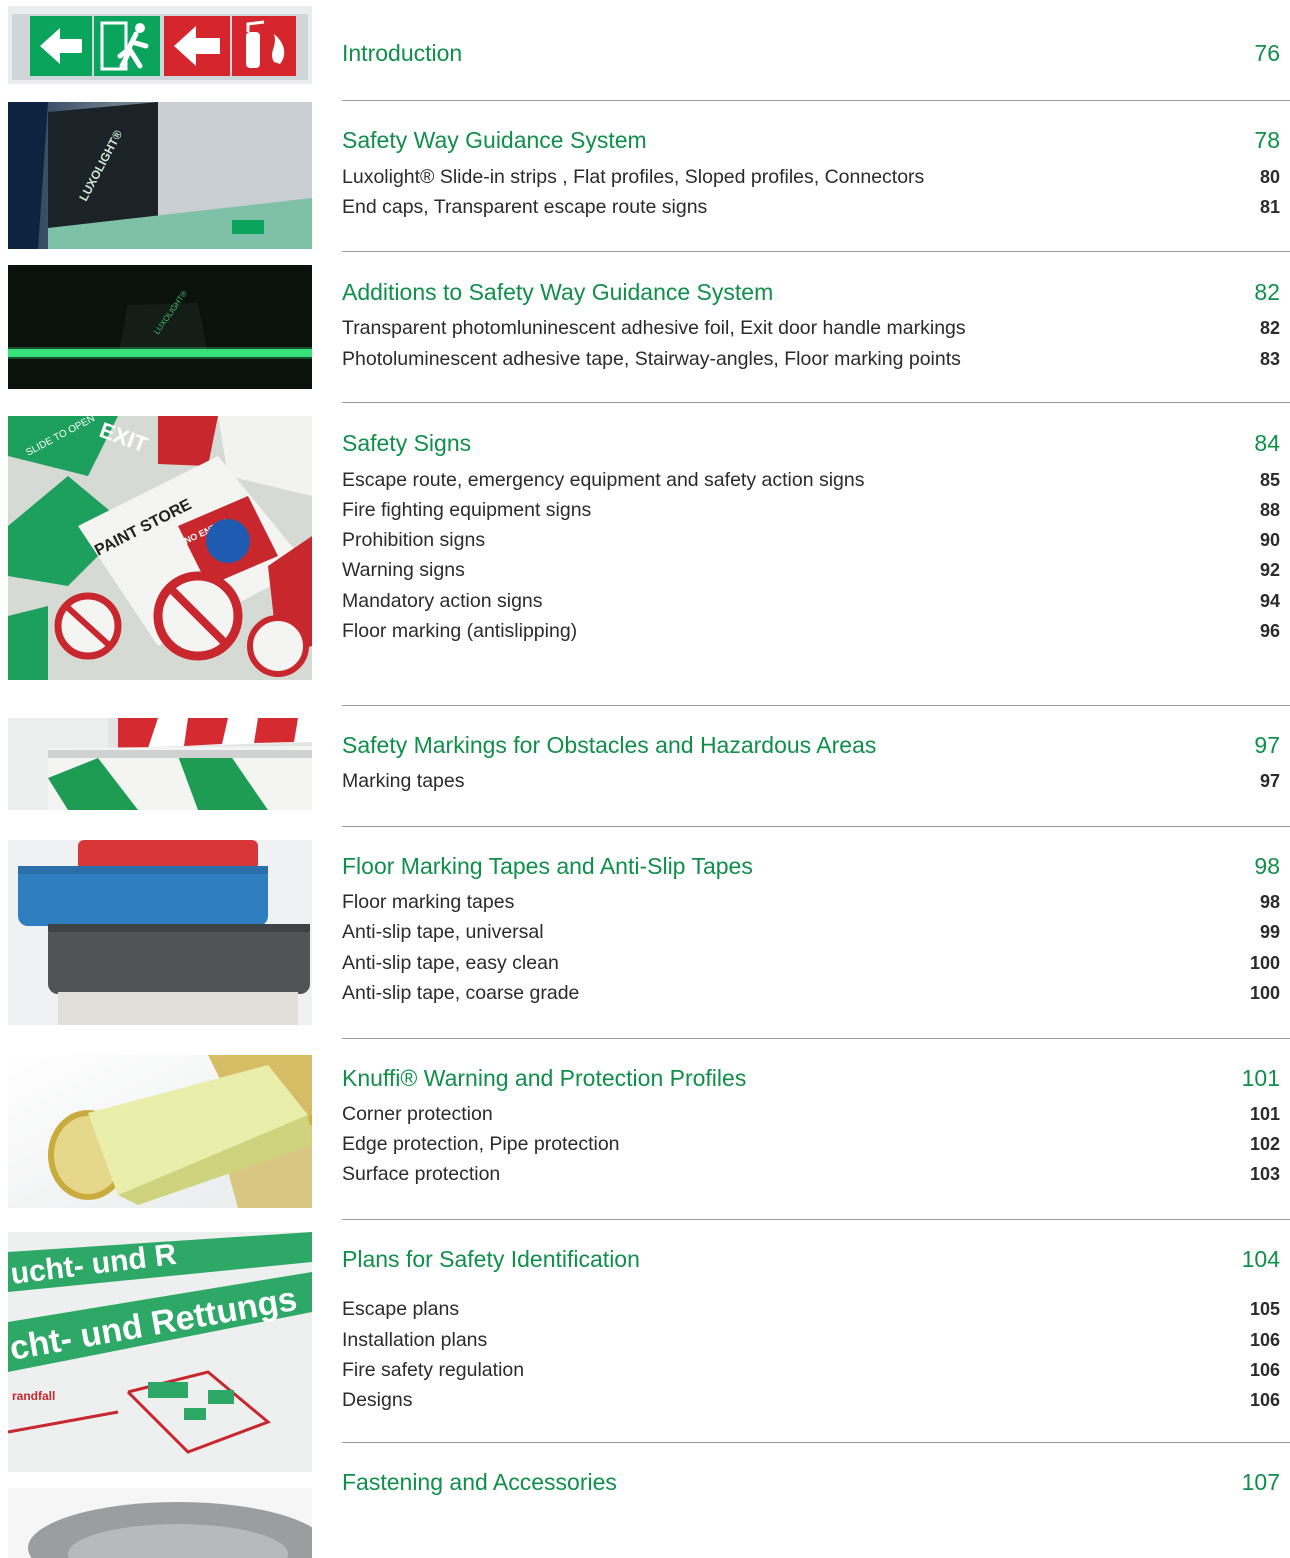 The width and height of the screenshot is (1290, 1558). Describe the element at coordinates (1269, 510) in the screenshot. I see `entry-page: 88` at that location.